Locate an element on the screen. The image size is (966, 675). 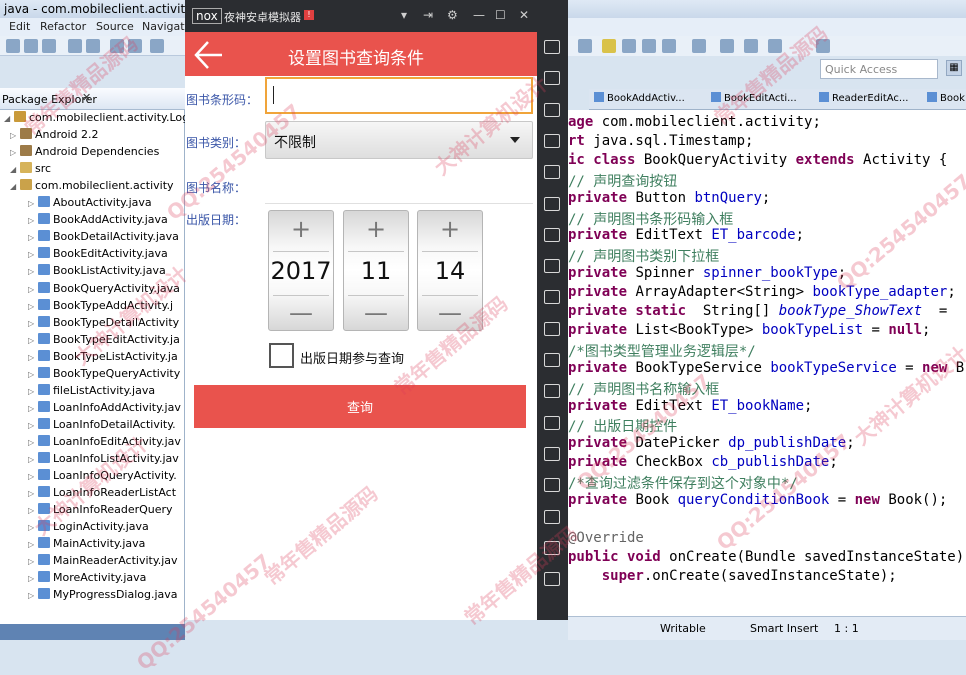
tree-item: ▷ fileListActivity.java is located at coordinates (91, 392).